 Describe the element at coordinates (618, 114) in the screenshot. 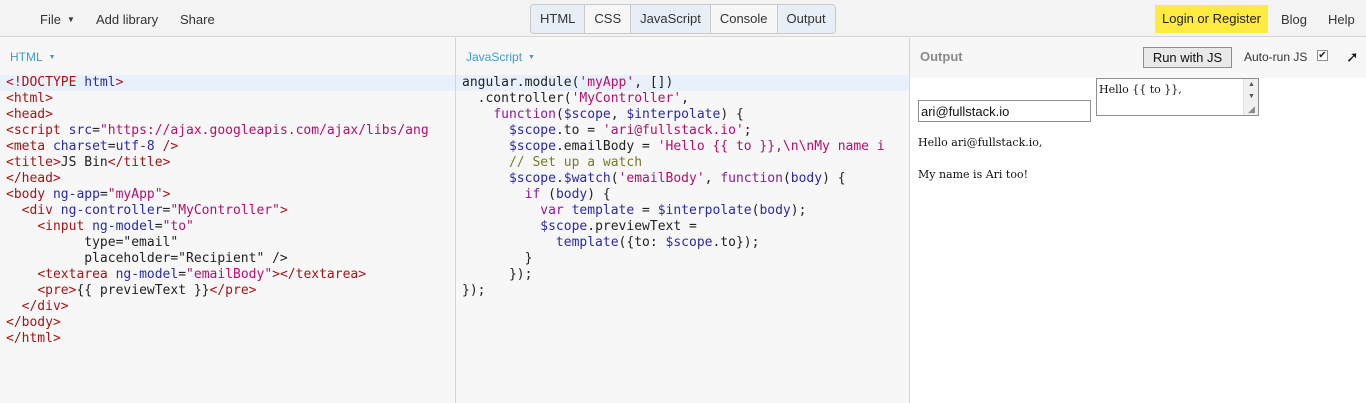

I see `javascript-code-line: function($scope, $interpolate) {` at that location.